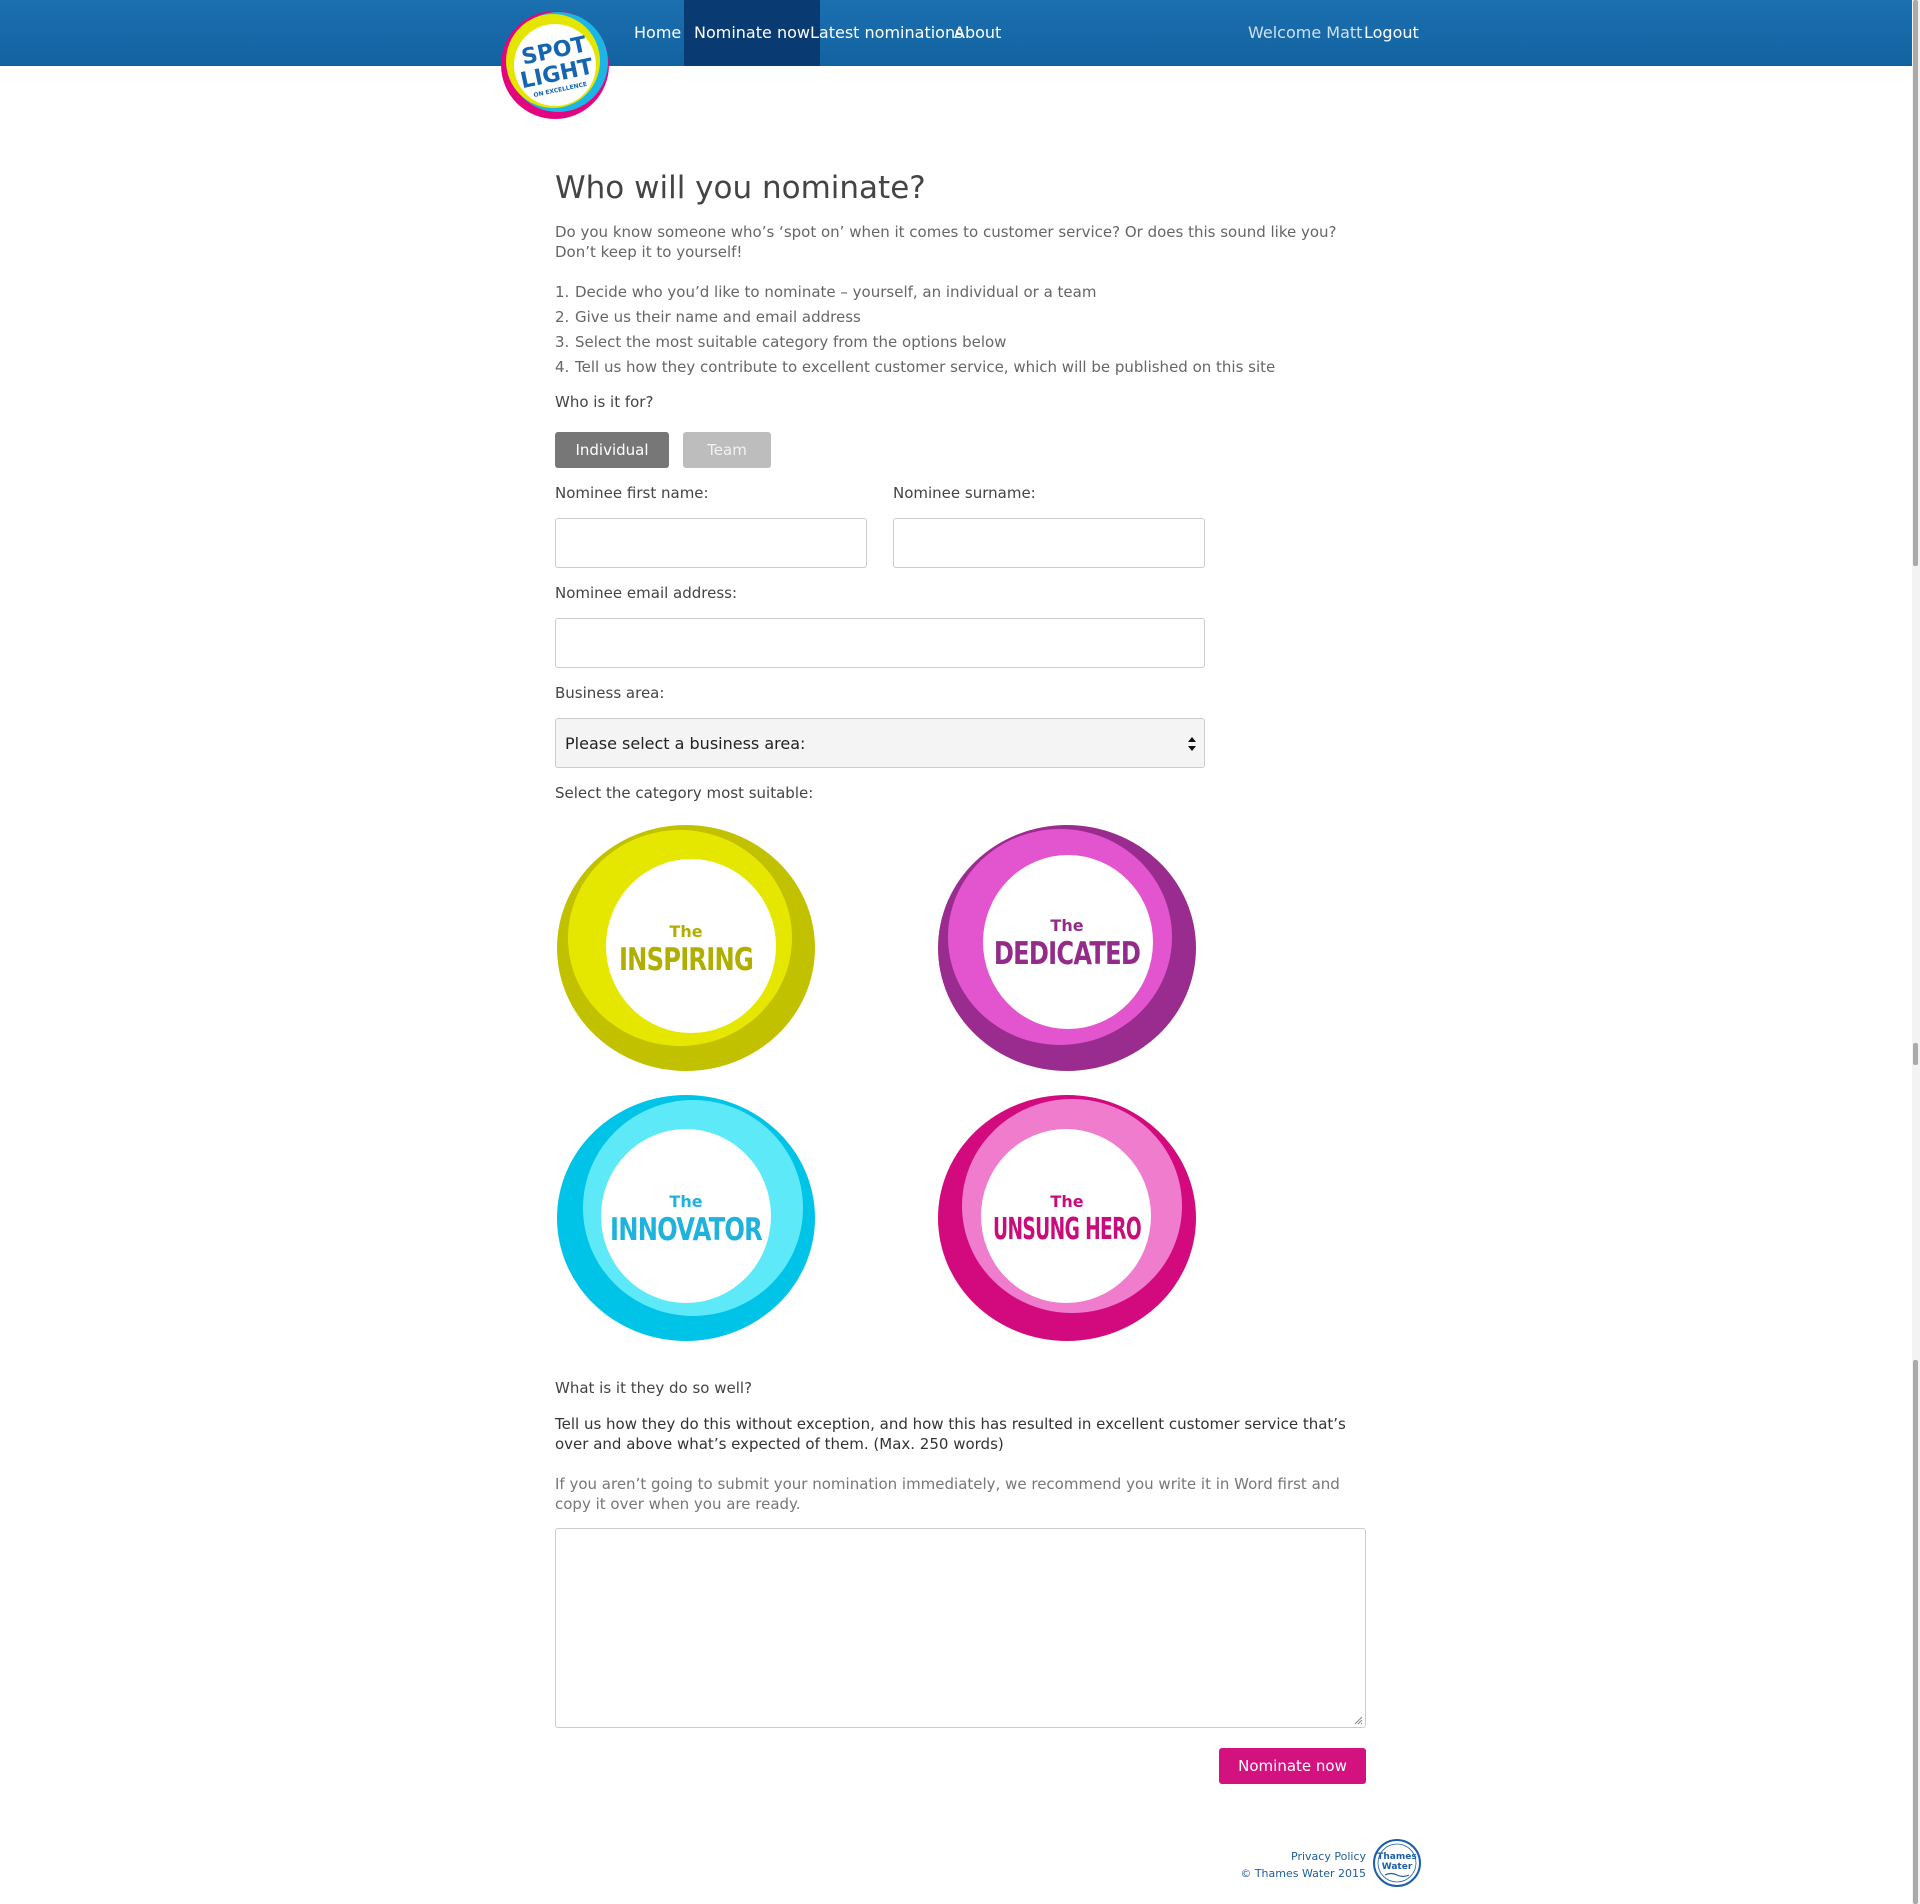 This screenshot has width=1920, height=1904. I want to click on resize-grip-icon, so click(1358, 1720).